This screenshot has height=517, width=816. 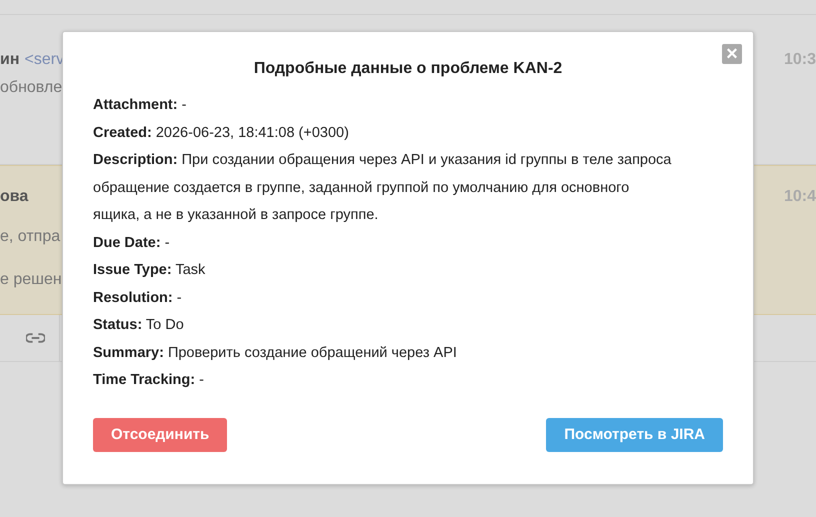 What do you see at coordinates (140, 105) in the screenshot?
I see `field-text: Attachment: -` at bounding box center [140, 105].